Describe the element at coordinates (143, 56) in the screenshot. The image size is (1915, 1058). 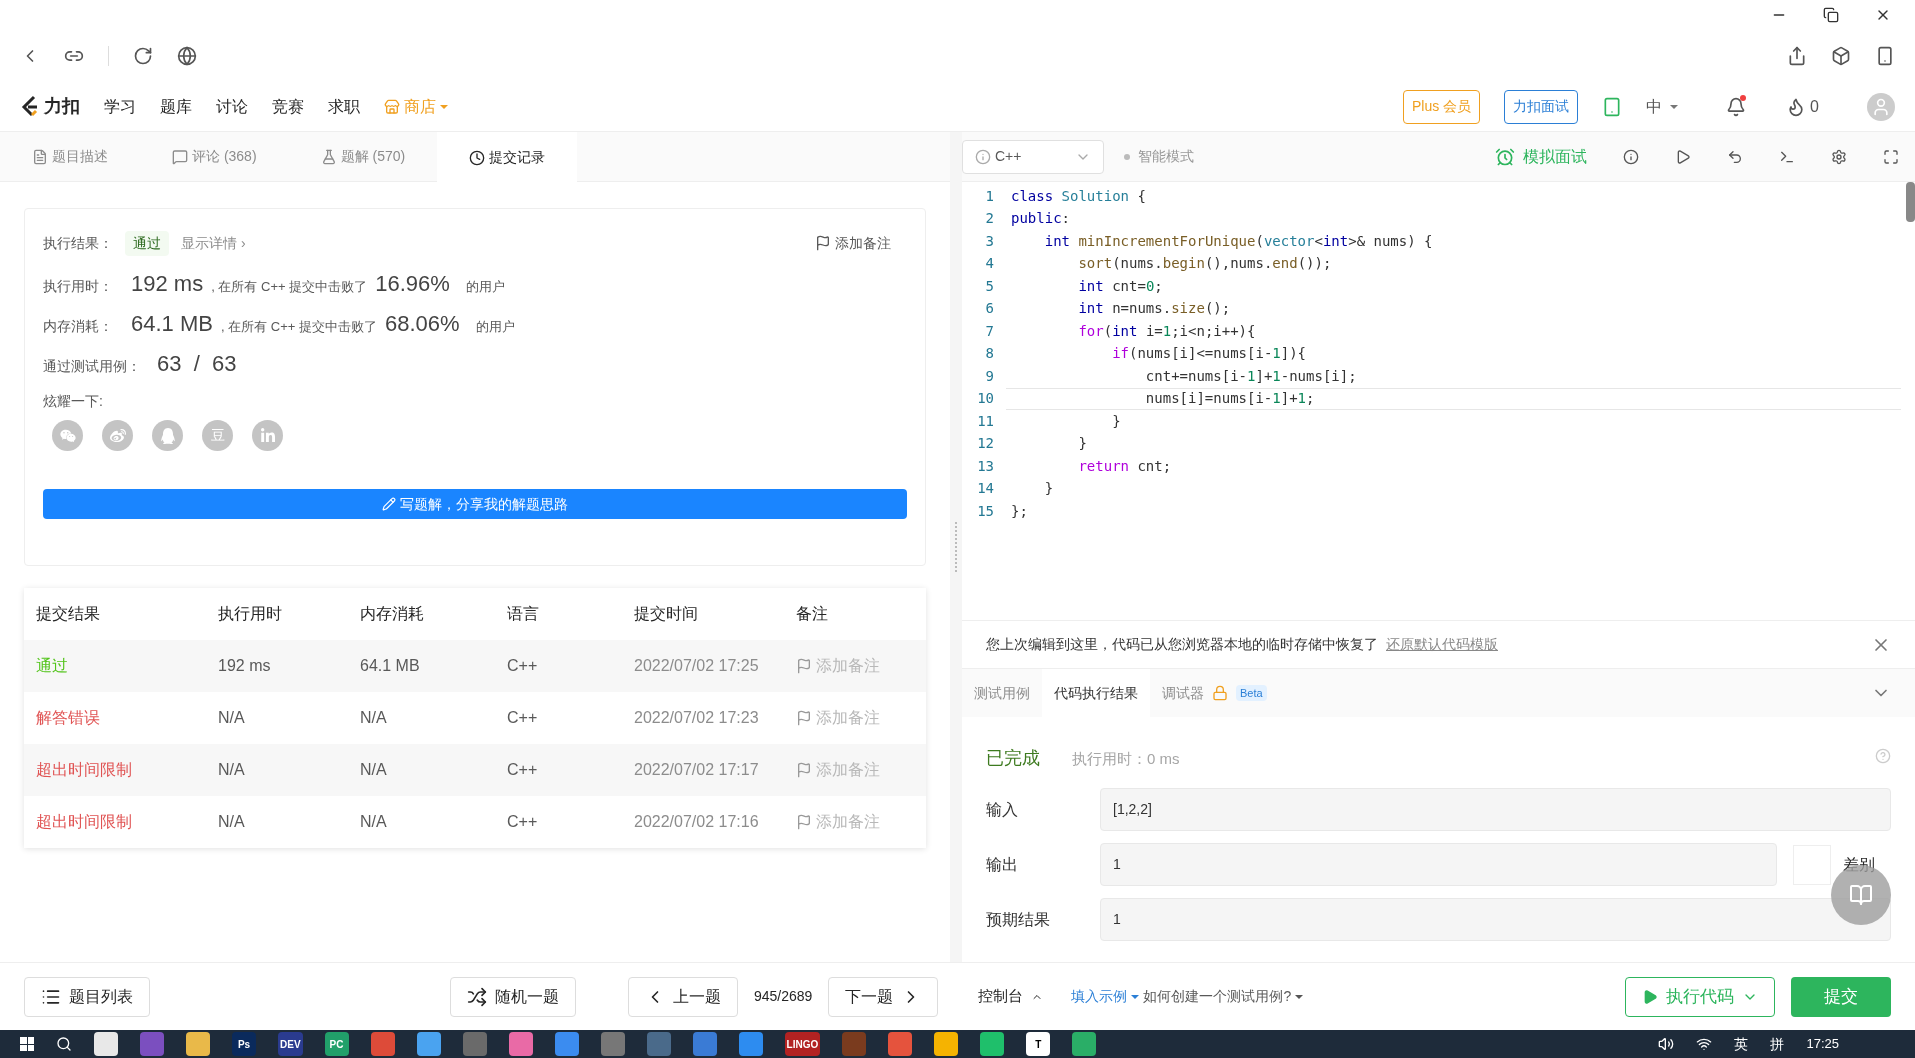
I see `reload-icon` at that location.